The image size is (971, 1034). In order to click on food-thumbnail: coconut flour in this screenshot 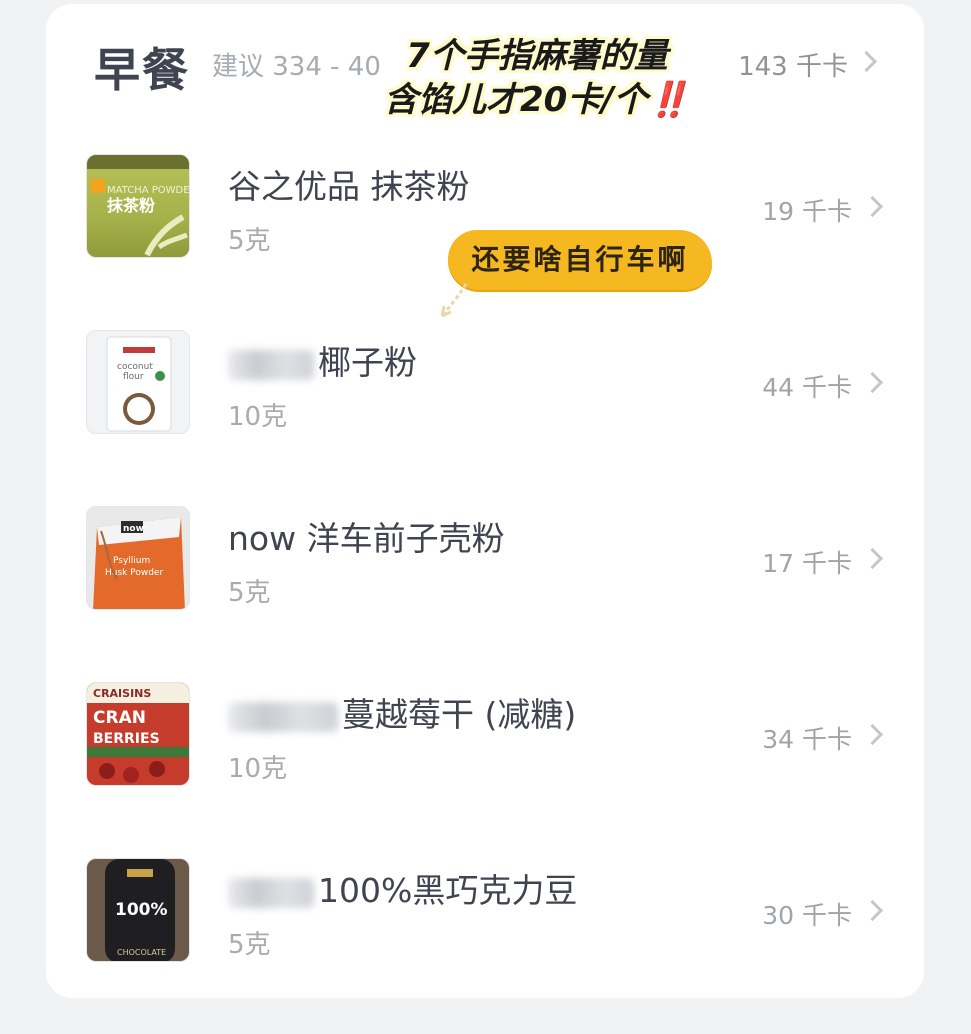, I will do `click(138, 382)`.